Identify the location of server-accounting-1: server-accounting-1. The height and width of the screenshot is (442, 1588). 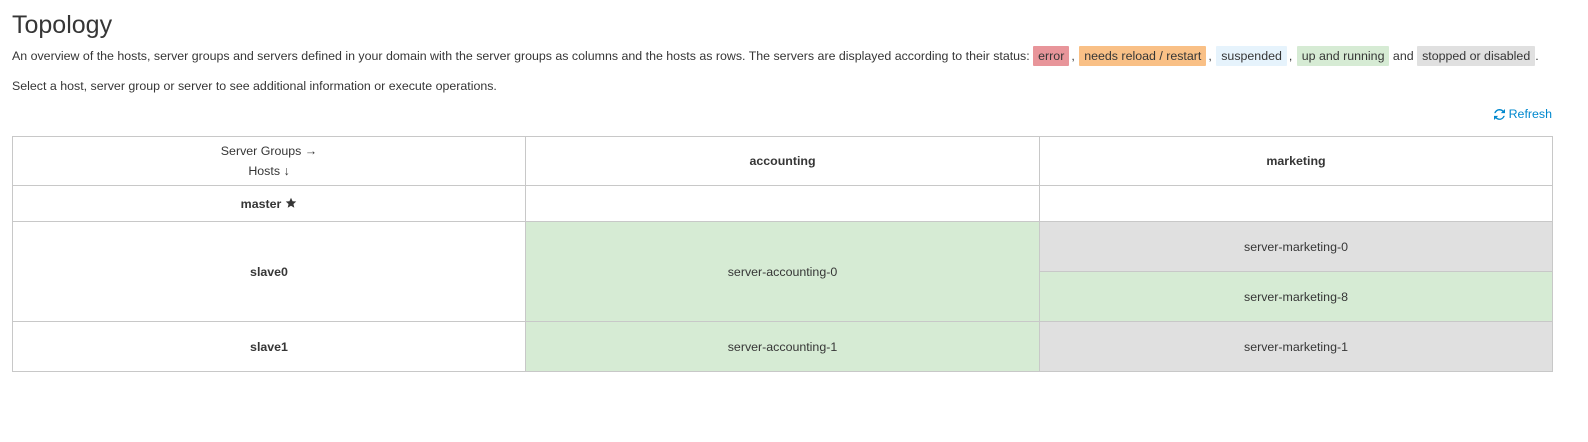
(782, 346).